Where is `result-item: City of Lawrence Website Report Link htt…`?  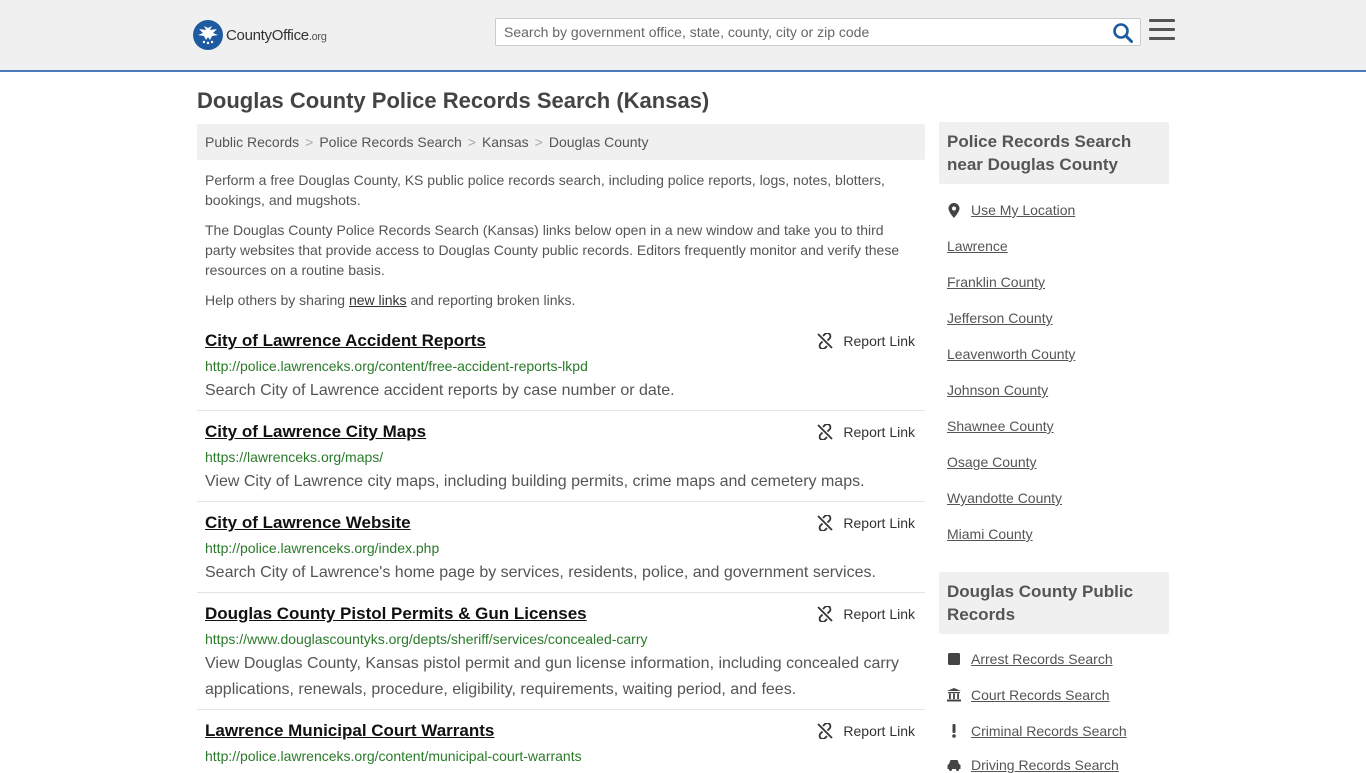
result-item: City of Lawrence Website Report Link htt… is located at coordinates (561, 553).